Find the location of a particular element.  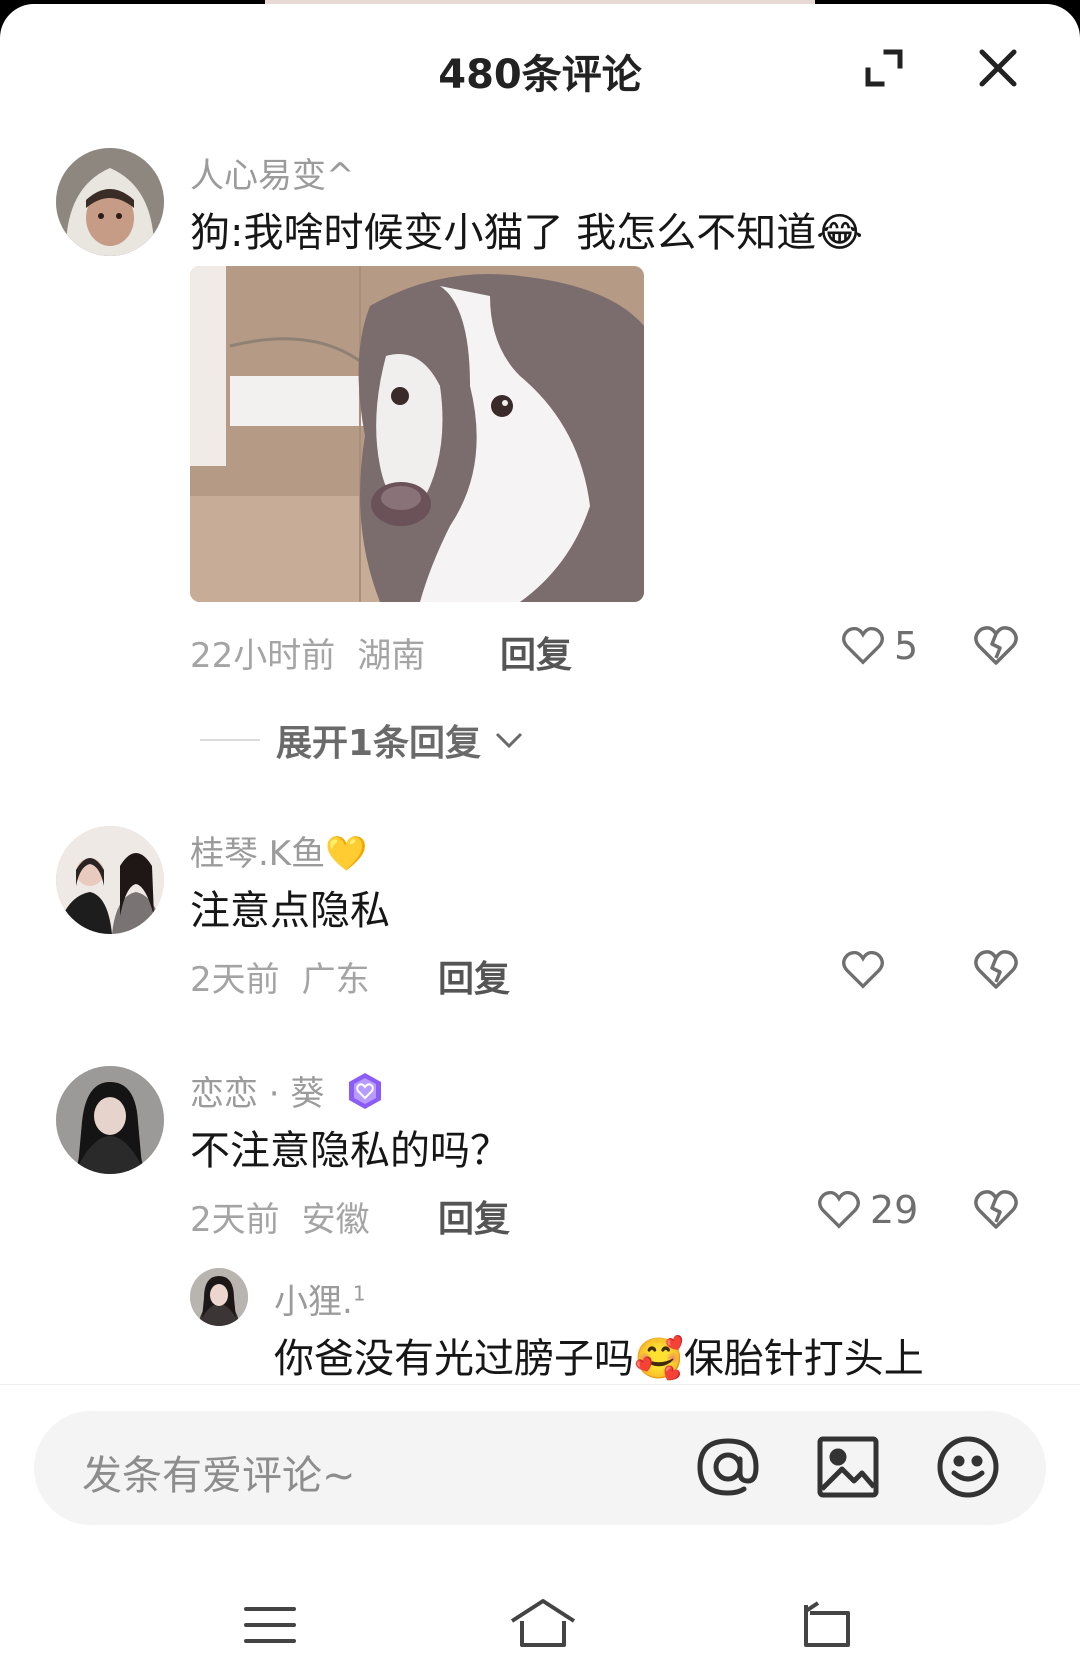

shield-heart-badge-icon is located at coordinates (365, 1095).